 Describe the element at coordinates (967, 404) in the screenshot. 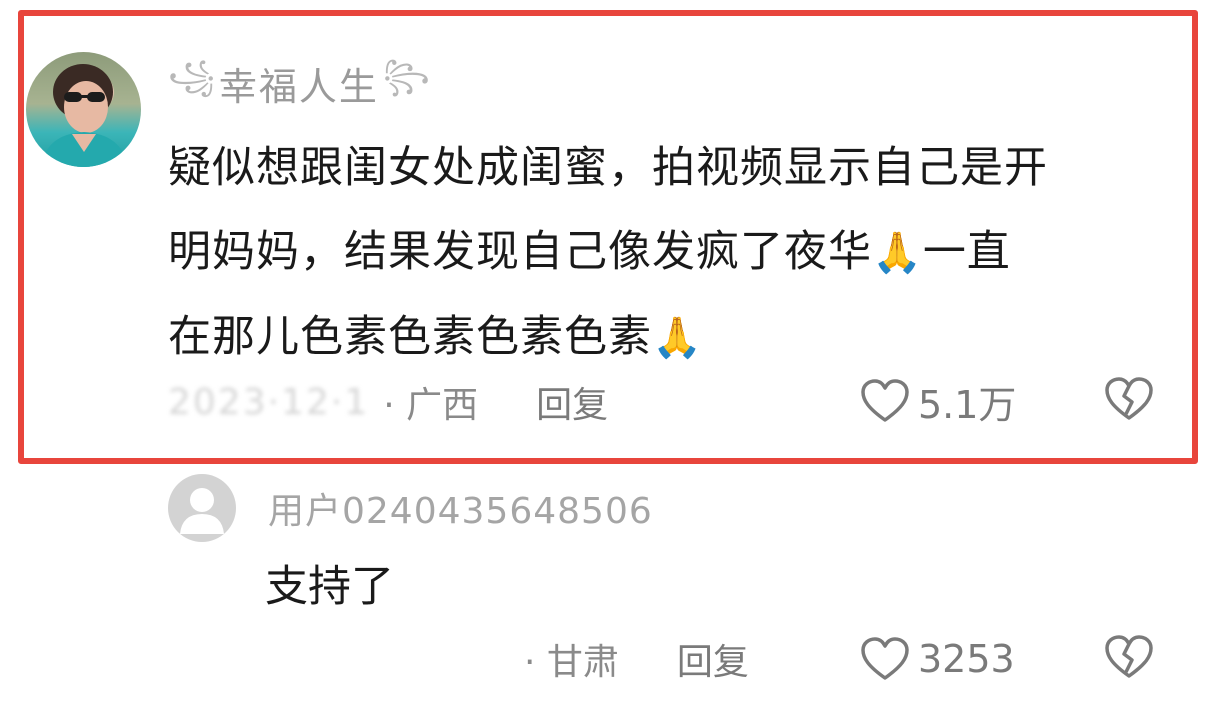

I see `like-count: 5.1万` at that location.